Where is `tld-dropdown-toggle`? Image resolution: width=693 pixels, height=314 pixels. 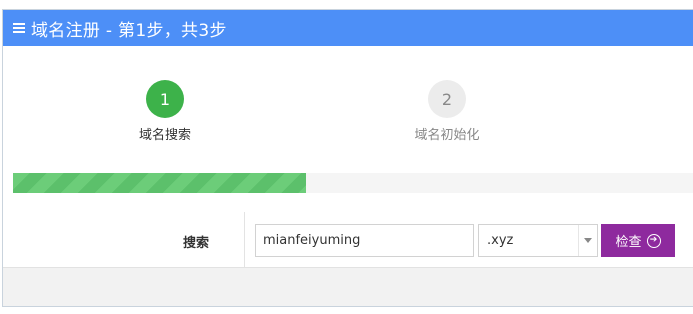
tld-dropdown-toggle is located at coordinates (587, 240).